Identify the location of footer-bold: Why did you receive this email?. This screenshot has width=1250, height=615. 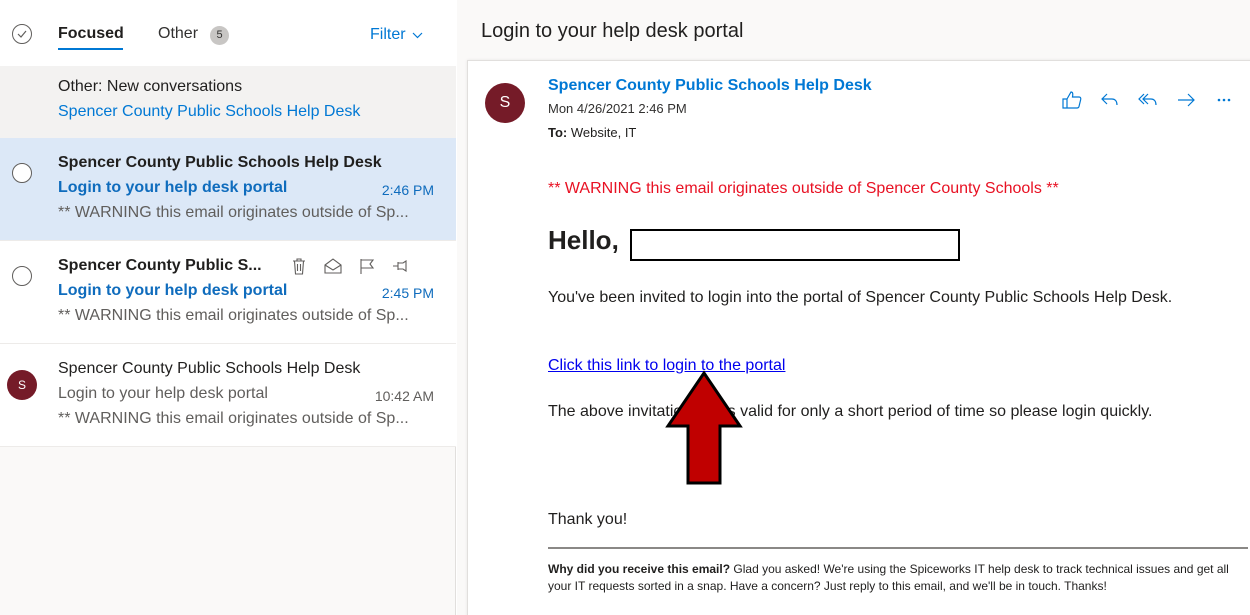
(639, 569).